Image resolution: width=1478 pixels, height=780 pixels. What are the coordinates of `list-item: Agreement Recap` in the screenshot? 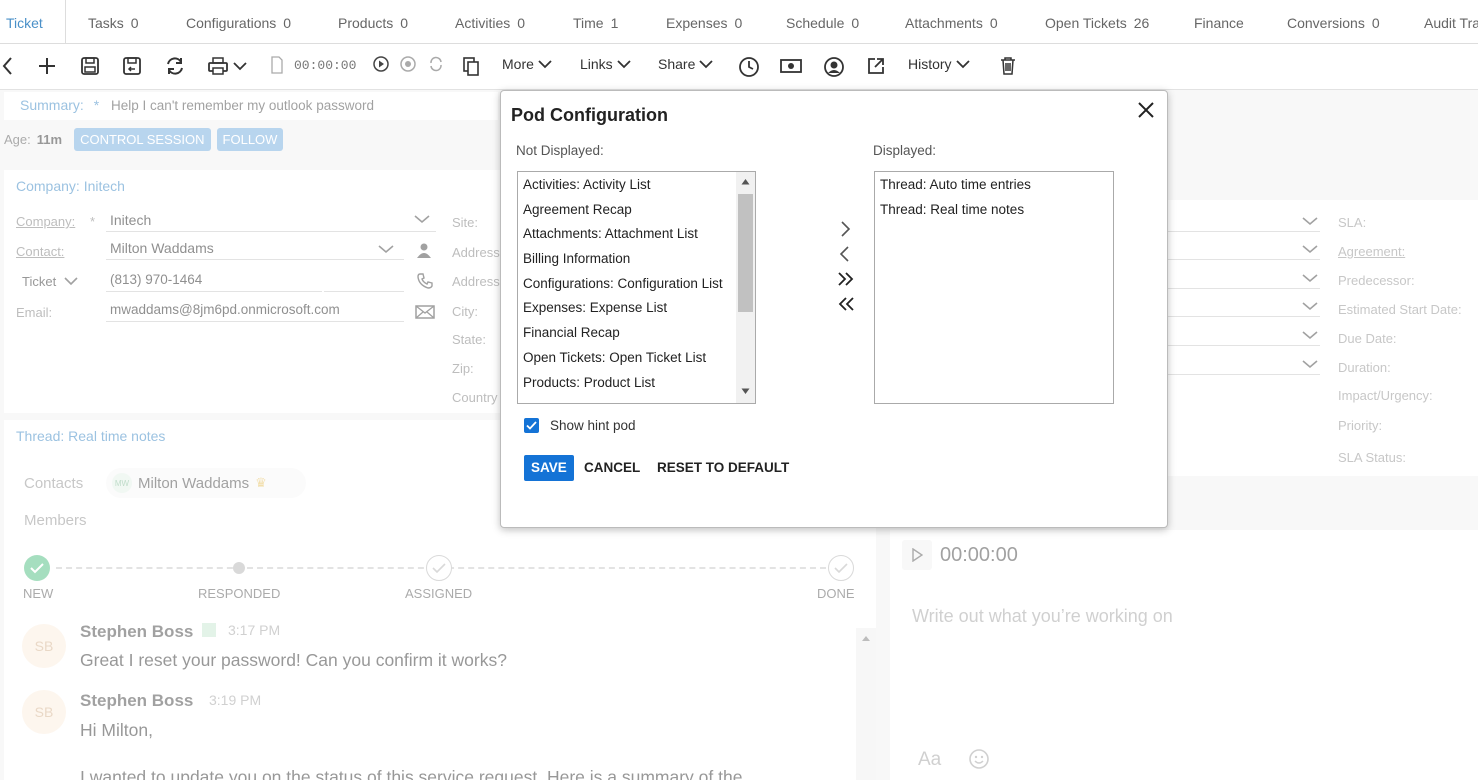 It's located at (636, 210).